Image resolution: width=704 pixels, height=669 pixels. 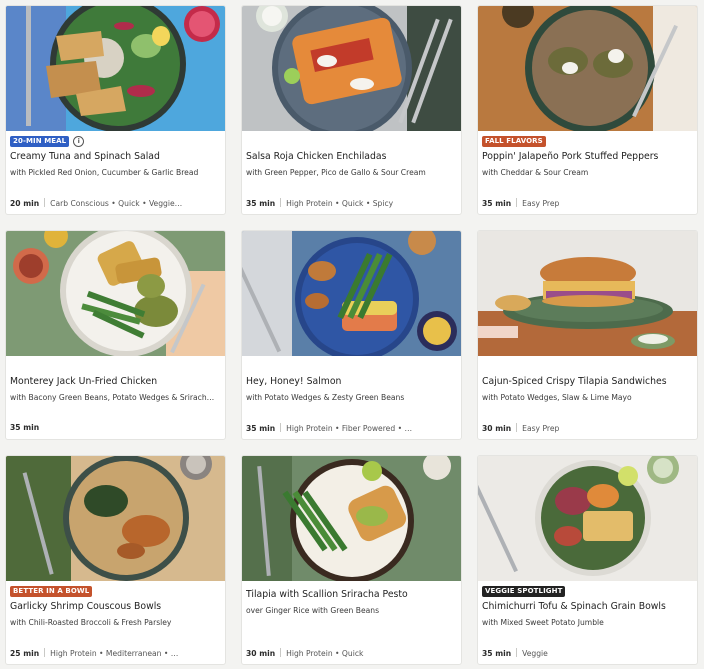 What do you see at coordinates (352, 594) in the screenshot?
I see `recipe-title: Tilapia with Scallion Sriracha Pesto` at bounding box center [352, 594].